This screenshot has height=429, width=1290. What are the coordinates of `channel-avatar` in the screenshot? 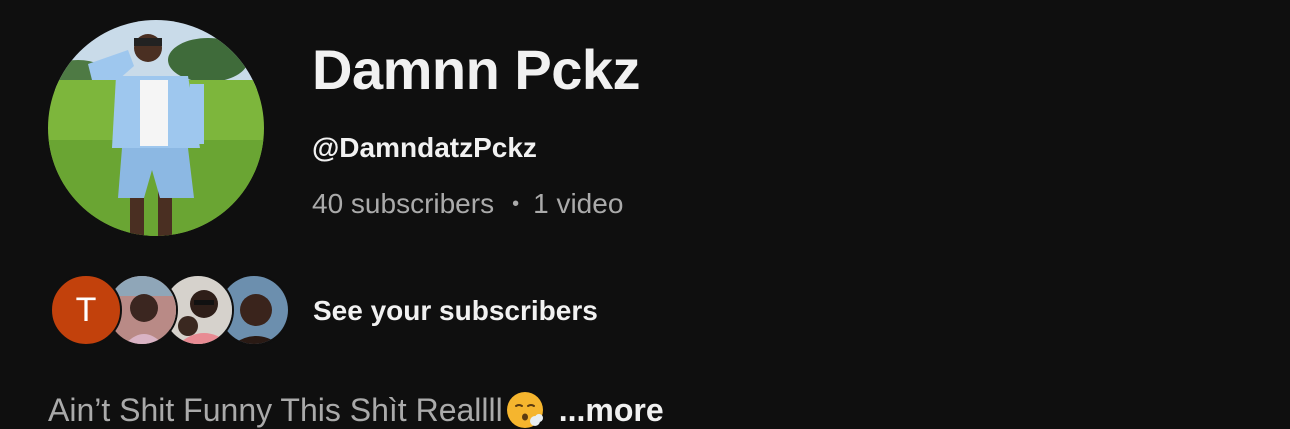 It's located at (156, 128).